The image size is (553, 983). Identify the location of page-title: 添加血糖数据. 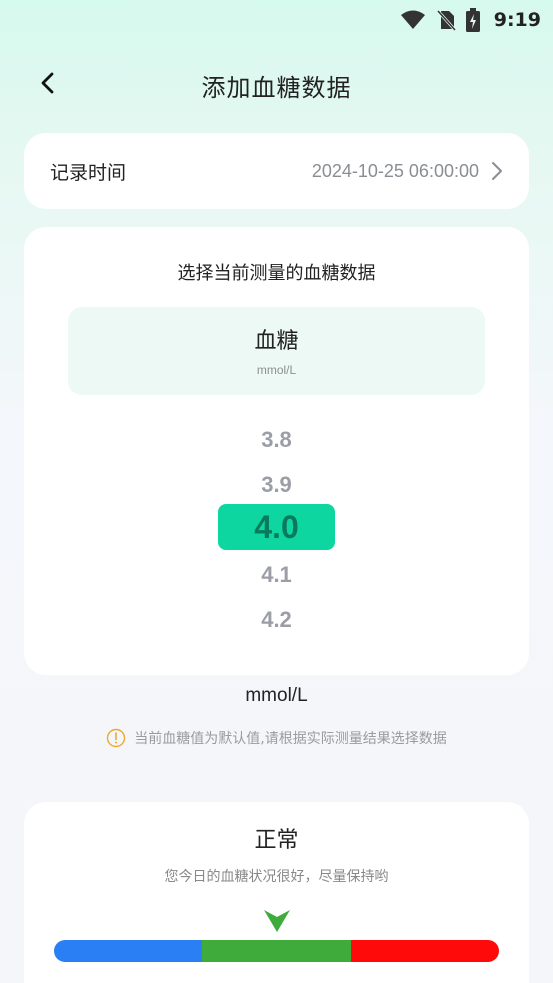
(276, 87).